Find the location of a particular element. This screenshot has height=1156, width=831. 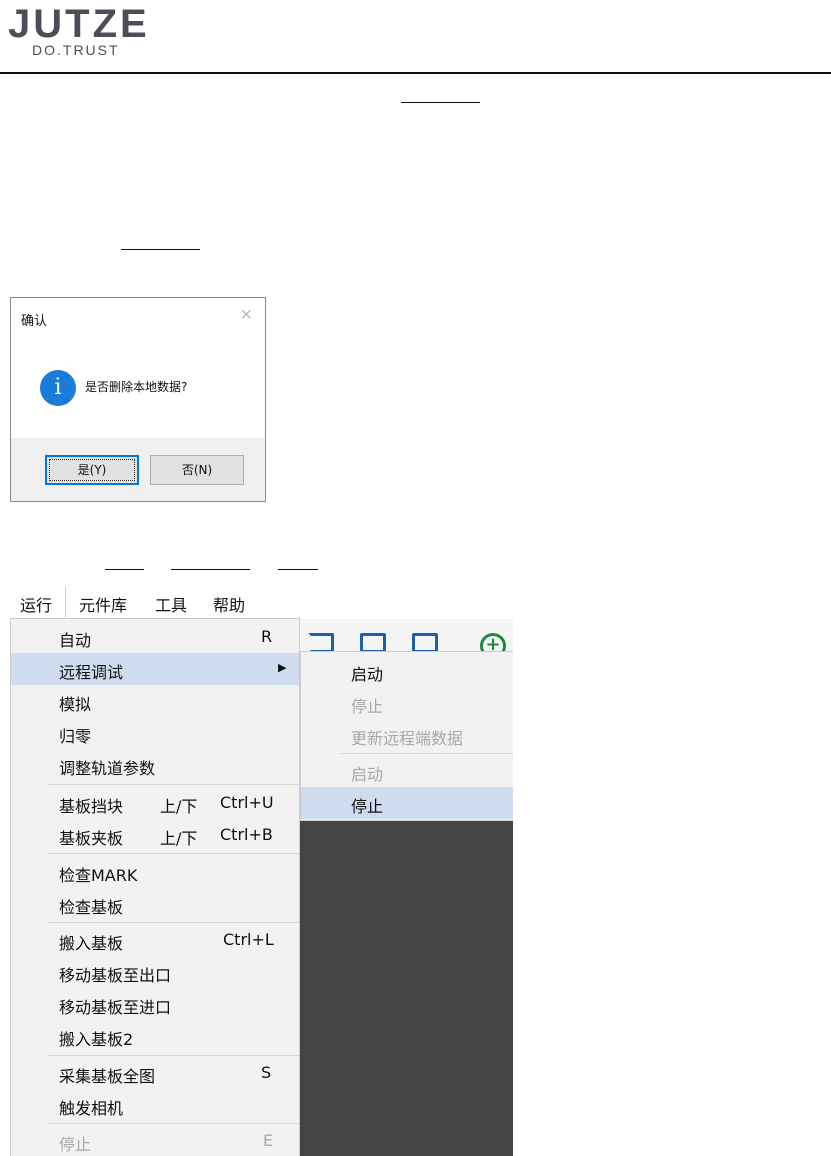

menu-item-label: 调整轨道参数 is located at coordinates (107, 768).